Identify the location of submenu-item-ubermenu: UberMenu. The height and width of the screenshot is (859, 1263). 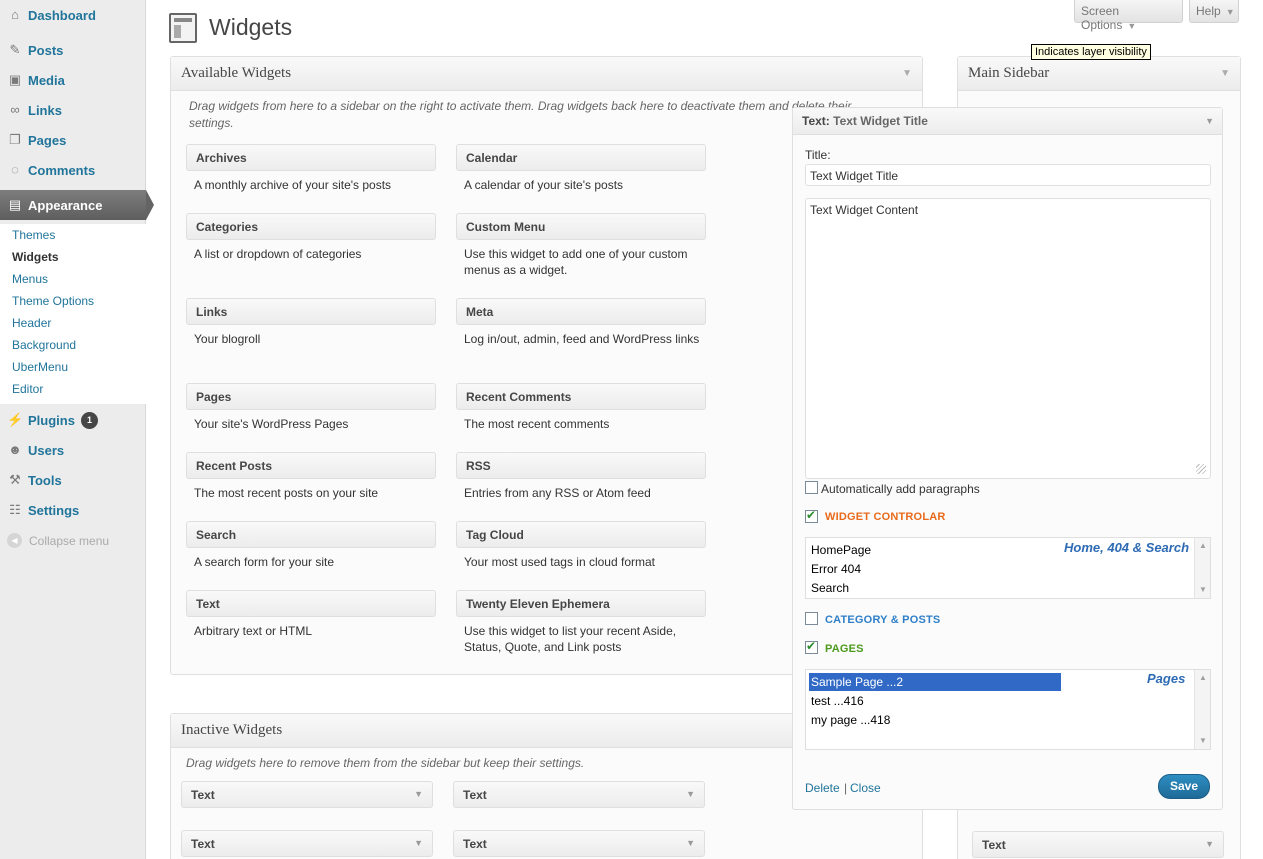
(40, 367).